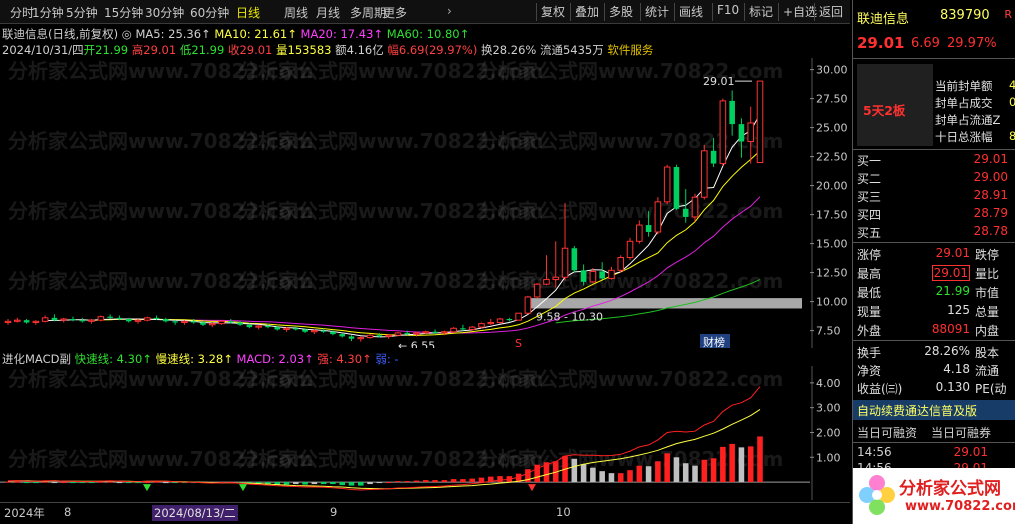  What do you see at coordinates (934, 370) in the screenshot?
I see `fin-row: 净资 4.18 流通` at bounding box center [934, 370].